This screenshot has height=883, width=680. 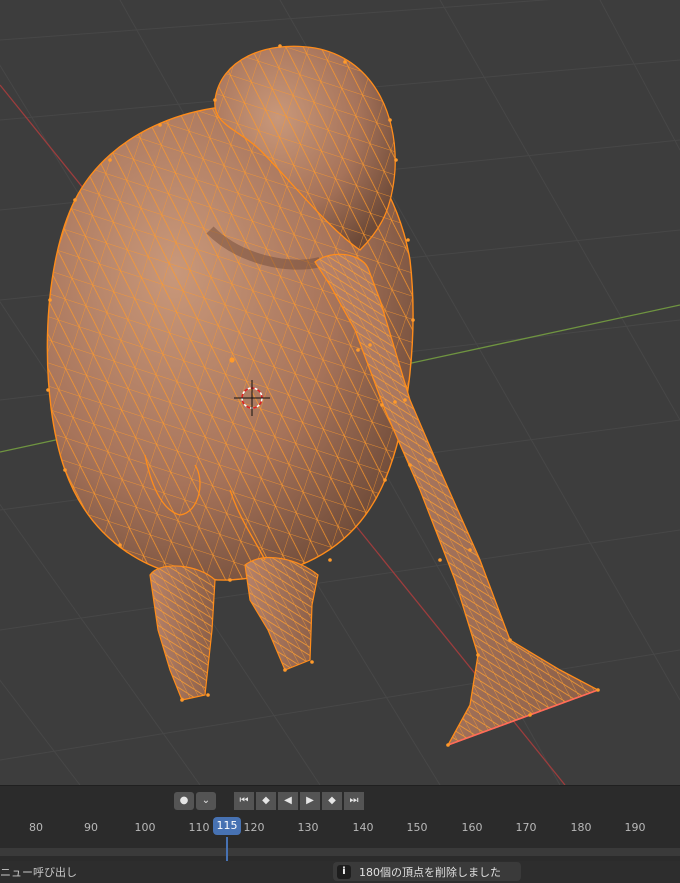 What do you see at coordinates (244, 801) in the screenshot?
I see `jump-to-start-icon: ⏮` at bounding box center [244, 801].